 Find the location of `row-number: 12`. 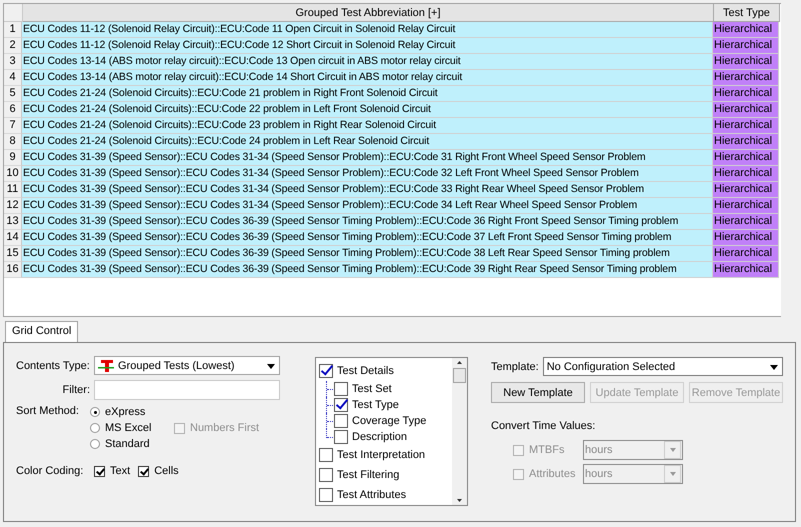

row-number: 12 is located at coordinates (13, 206).